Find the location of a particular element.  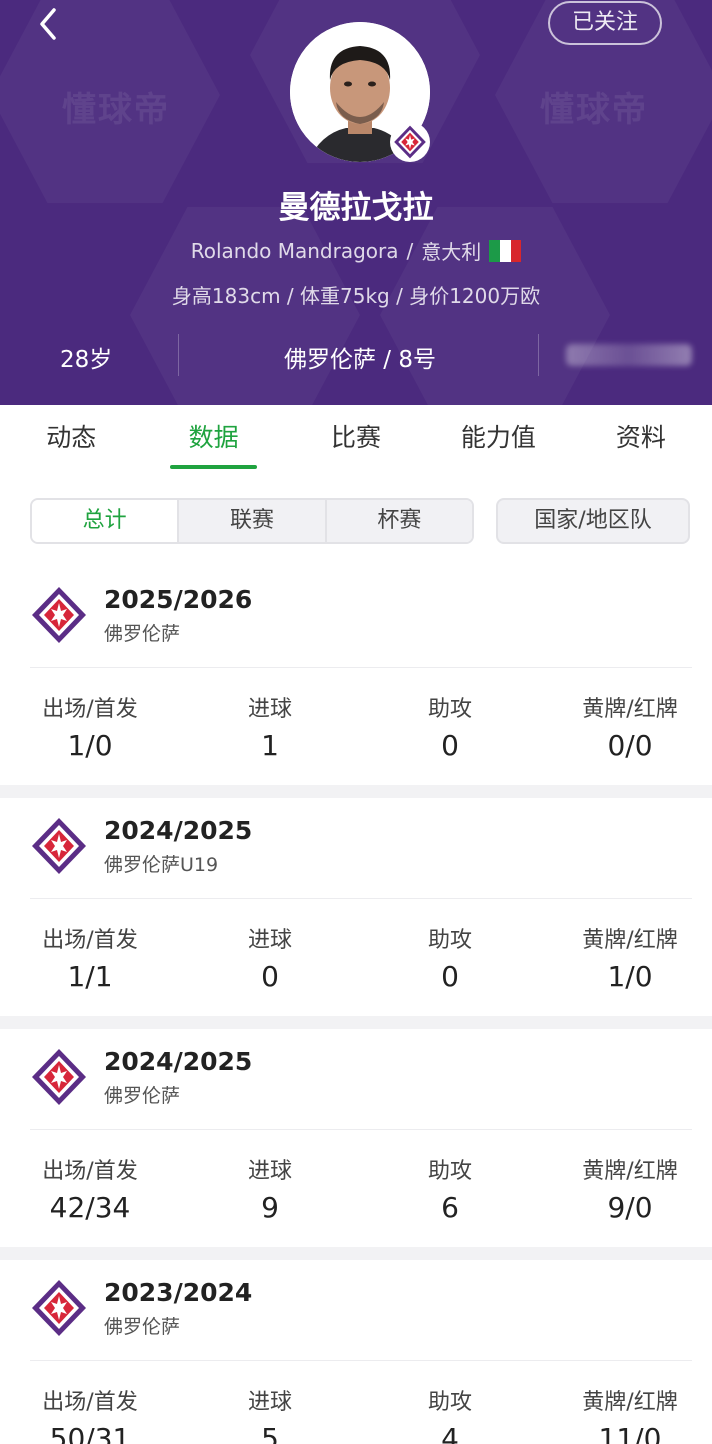

stat-value: 0/0 is located at coordinates (630, 745).